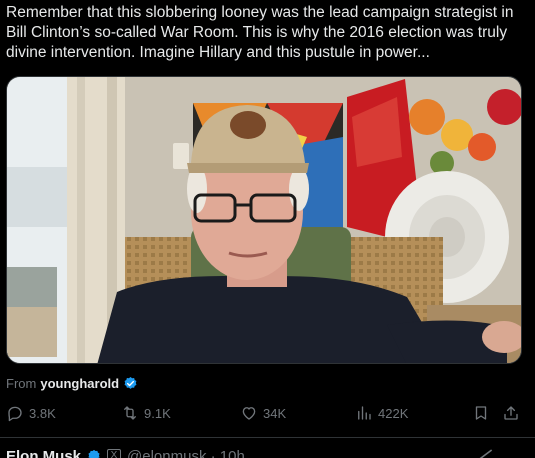 Image resolution: width=535 pixels, height=458 pixels. I want to click on like-icon, so click(249, 413).